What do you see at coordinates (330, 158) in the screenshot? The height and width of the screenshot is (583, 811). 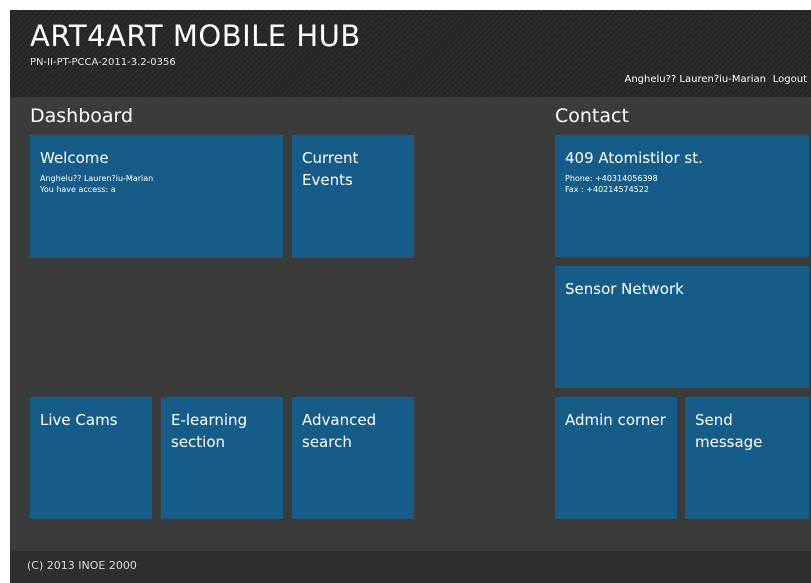 I see `current-events-title-line1: Current` at bounding box center [330, 158].